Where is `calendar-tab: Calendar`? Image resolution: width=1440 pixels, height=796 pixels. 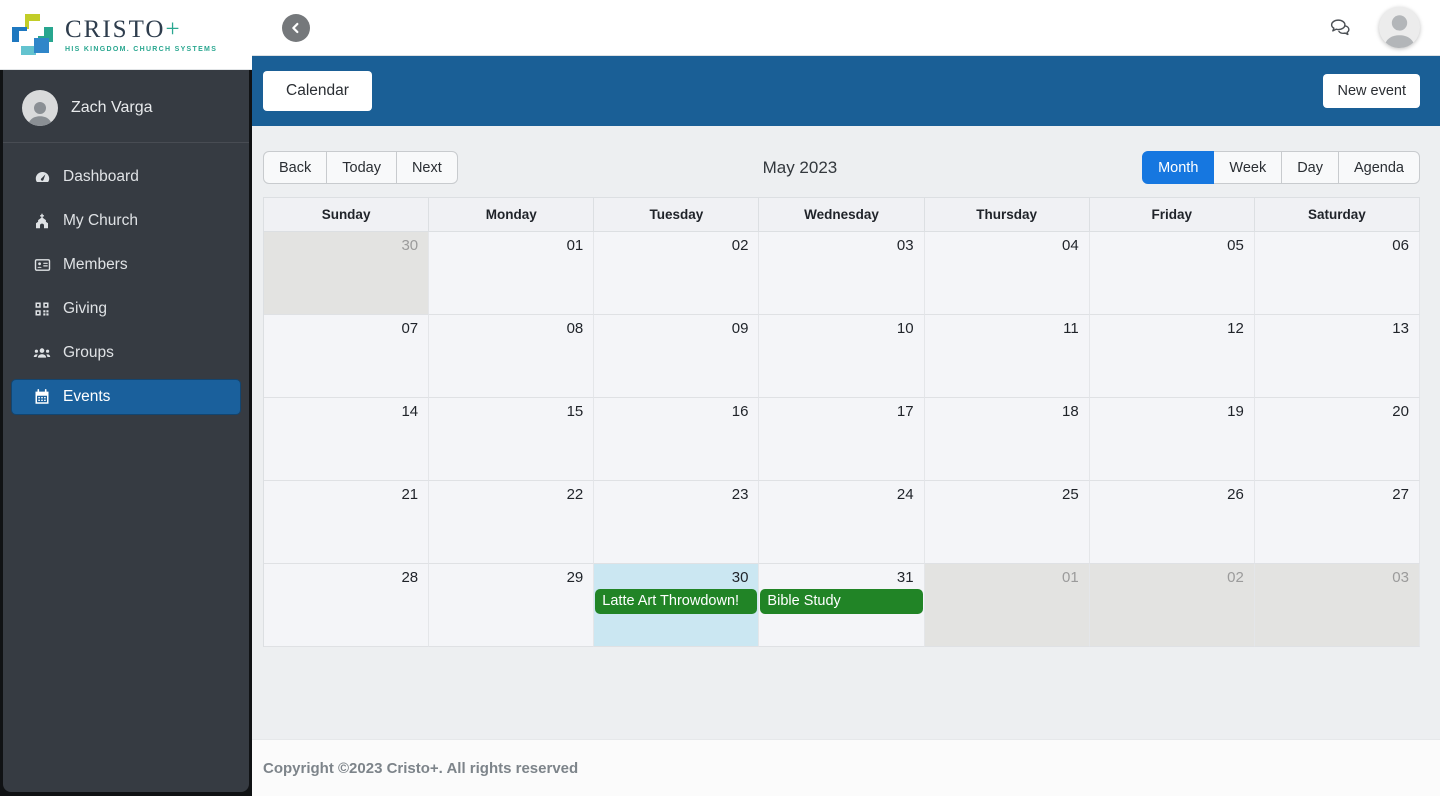 calendar-tab: Calendar is located at coordinates (317, 91).